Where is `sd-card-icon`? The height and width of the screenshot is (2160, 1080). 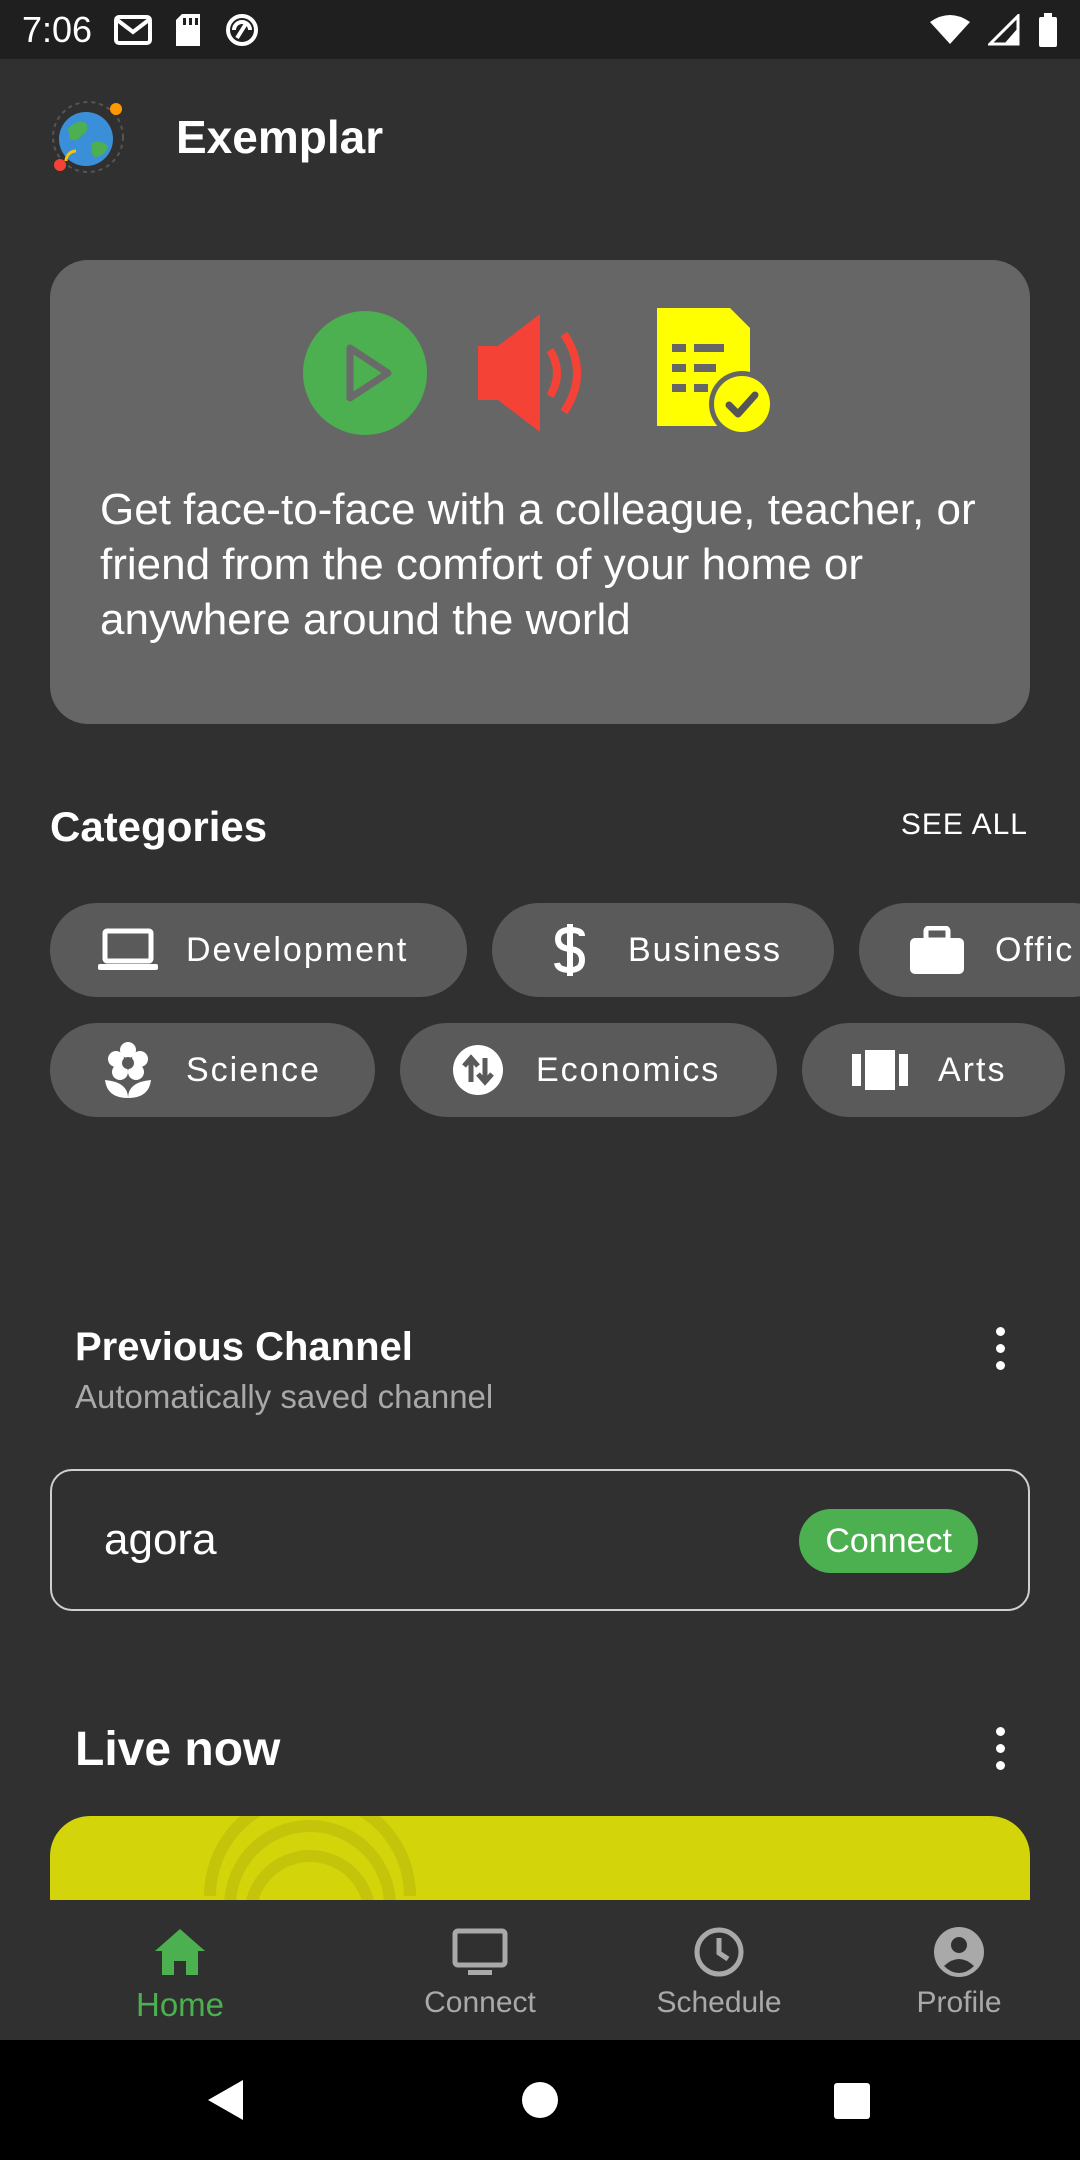
sd-card-icon is located at coordinates (188, 29).